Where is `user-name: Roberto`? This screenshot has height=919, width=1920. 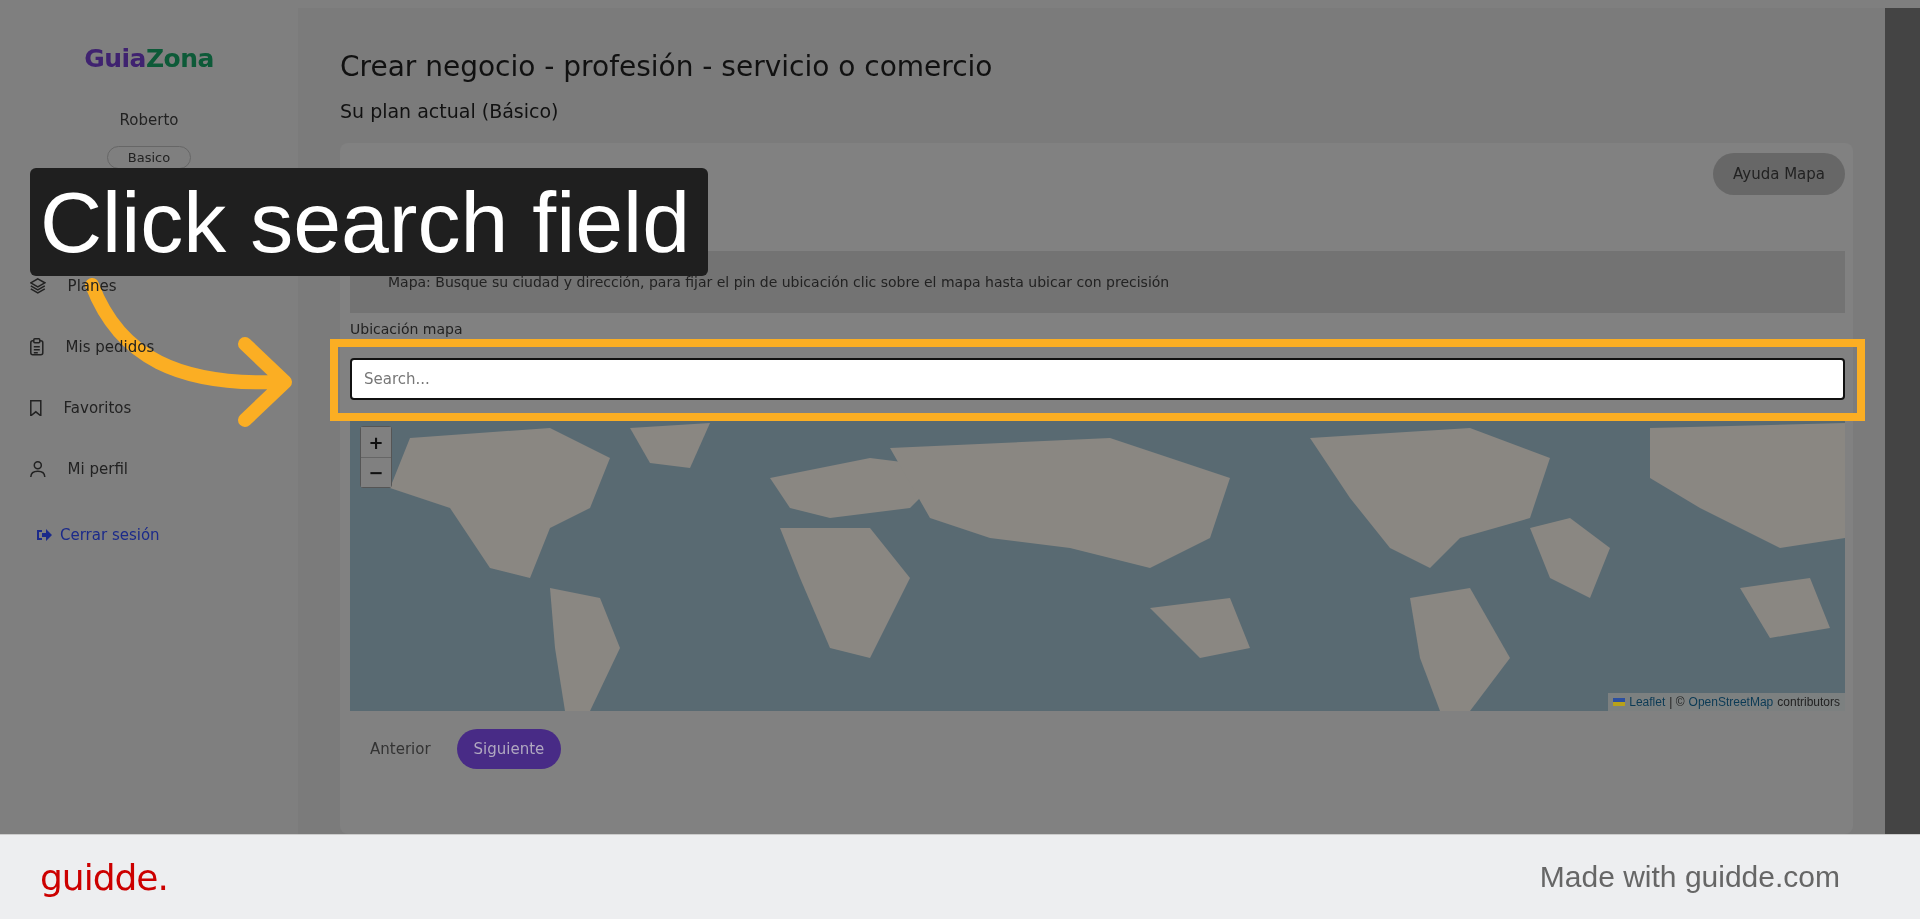
user-name: Roberto is located at coordinates (149, 120).